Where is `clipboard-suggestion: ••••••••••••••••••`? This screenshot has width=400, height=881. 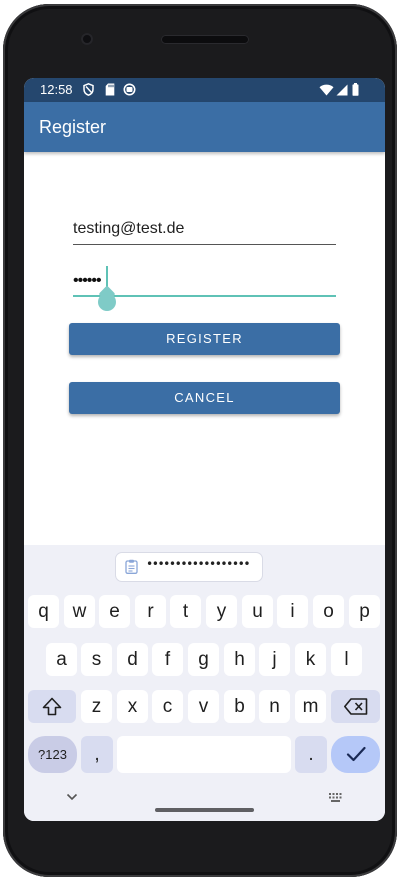 clipboard-suggestion: •••••••••••••••••• is located at coordinates (189, 567).